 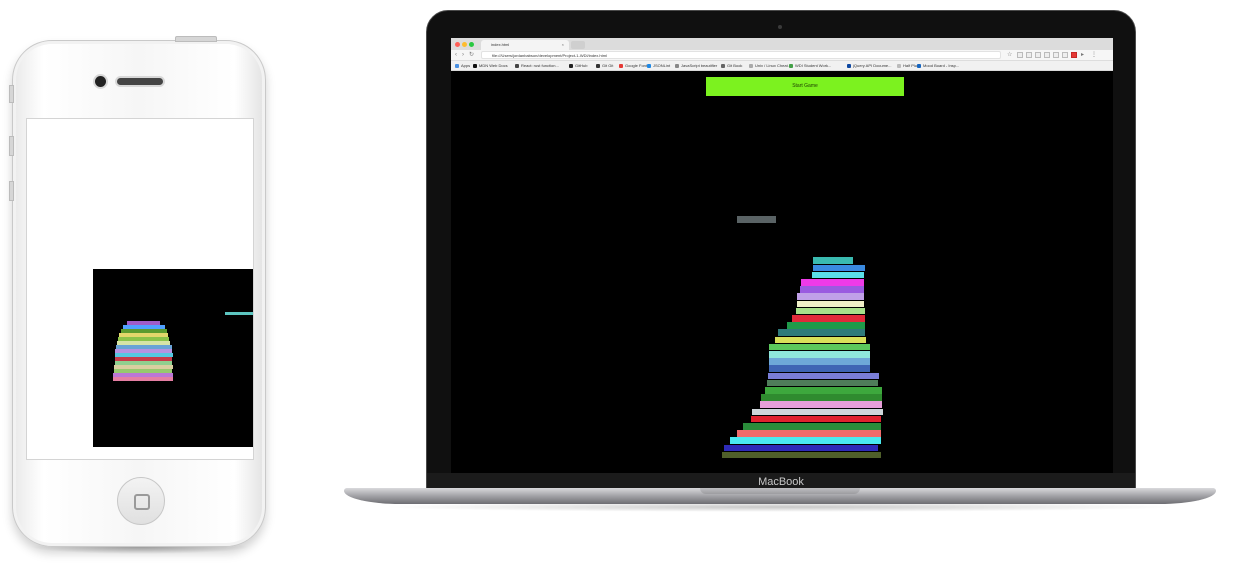 I want to click on bookmark-item: Apps, so click(x=462, y=65).